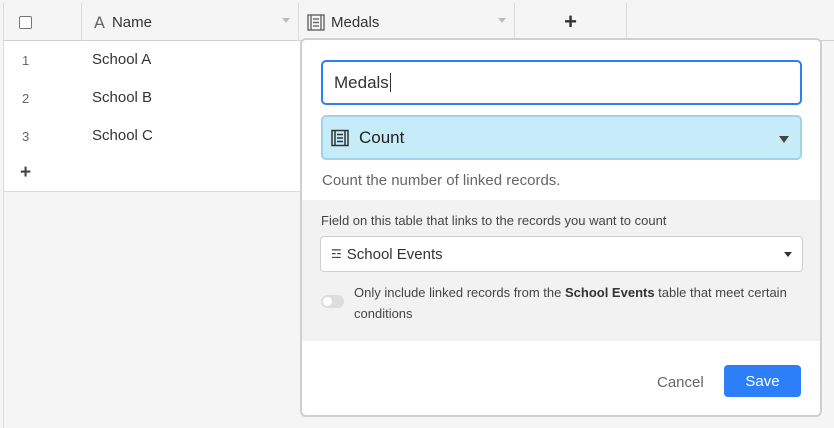 The image size is (834, 428). What do you see at coordinates (561, 137) in the screenshot?
I see `field-type-select: Count` at bounding box center [561, 137].